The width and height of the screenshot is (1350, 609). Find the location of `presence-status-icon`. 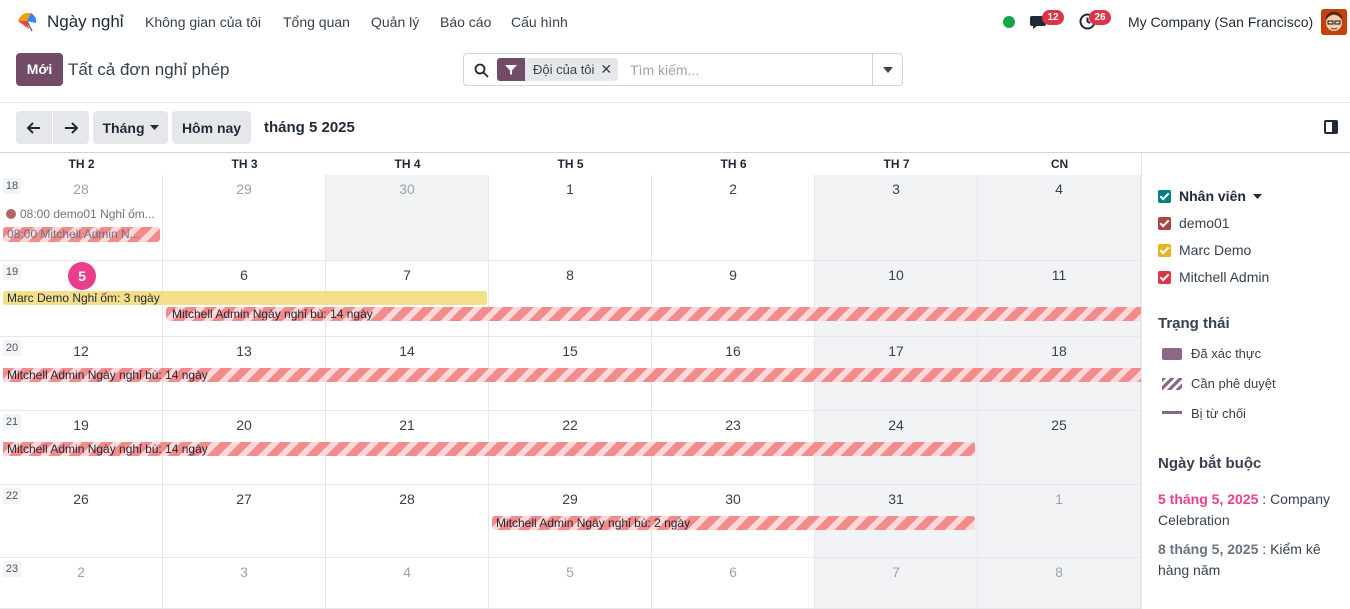

presence-status-icon is located at coordinates (1009, 22).